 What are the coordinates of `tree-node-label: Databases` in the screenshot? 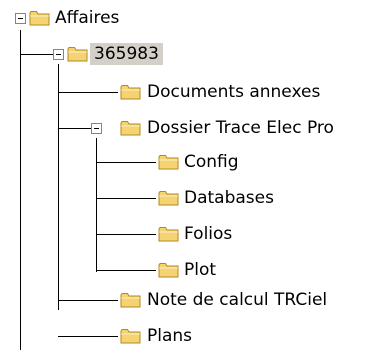 It's located at (229, 198).